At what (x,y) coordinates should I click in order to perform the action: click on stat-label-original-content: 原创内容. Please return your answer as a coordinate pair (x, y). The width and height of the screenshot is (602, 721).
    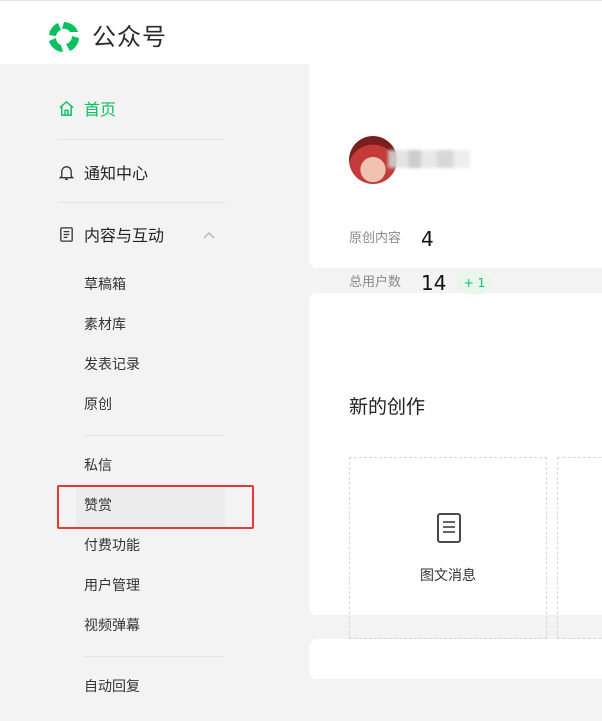
    Looking at the image, I should click on (375, 238).